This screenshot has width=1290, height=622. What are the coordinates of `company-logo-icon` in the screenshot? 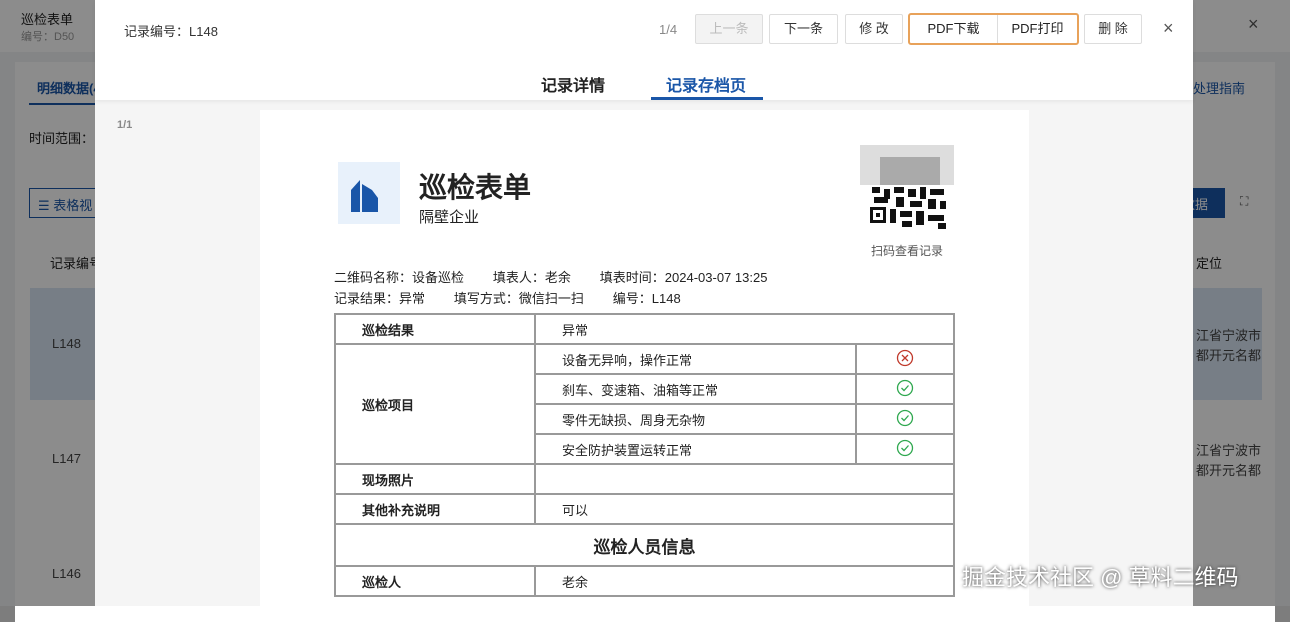 It's located at (369, 193).